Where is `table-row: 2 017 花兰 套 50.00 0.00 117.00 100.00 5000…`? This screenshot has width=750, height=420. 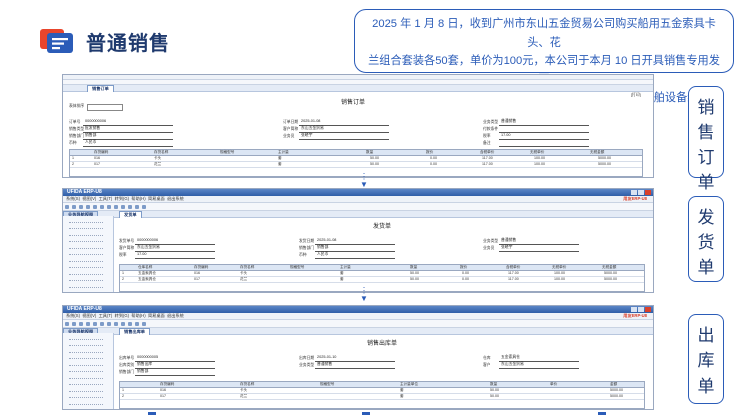
table-row: 2 017 花兰 套 50.00 0.00 117.00 100.00 5000… is located at coordinates (356, 165).